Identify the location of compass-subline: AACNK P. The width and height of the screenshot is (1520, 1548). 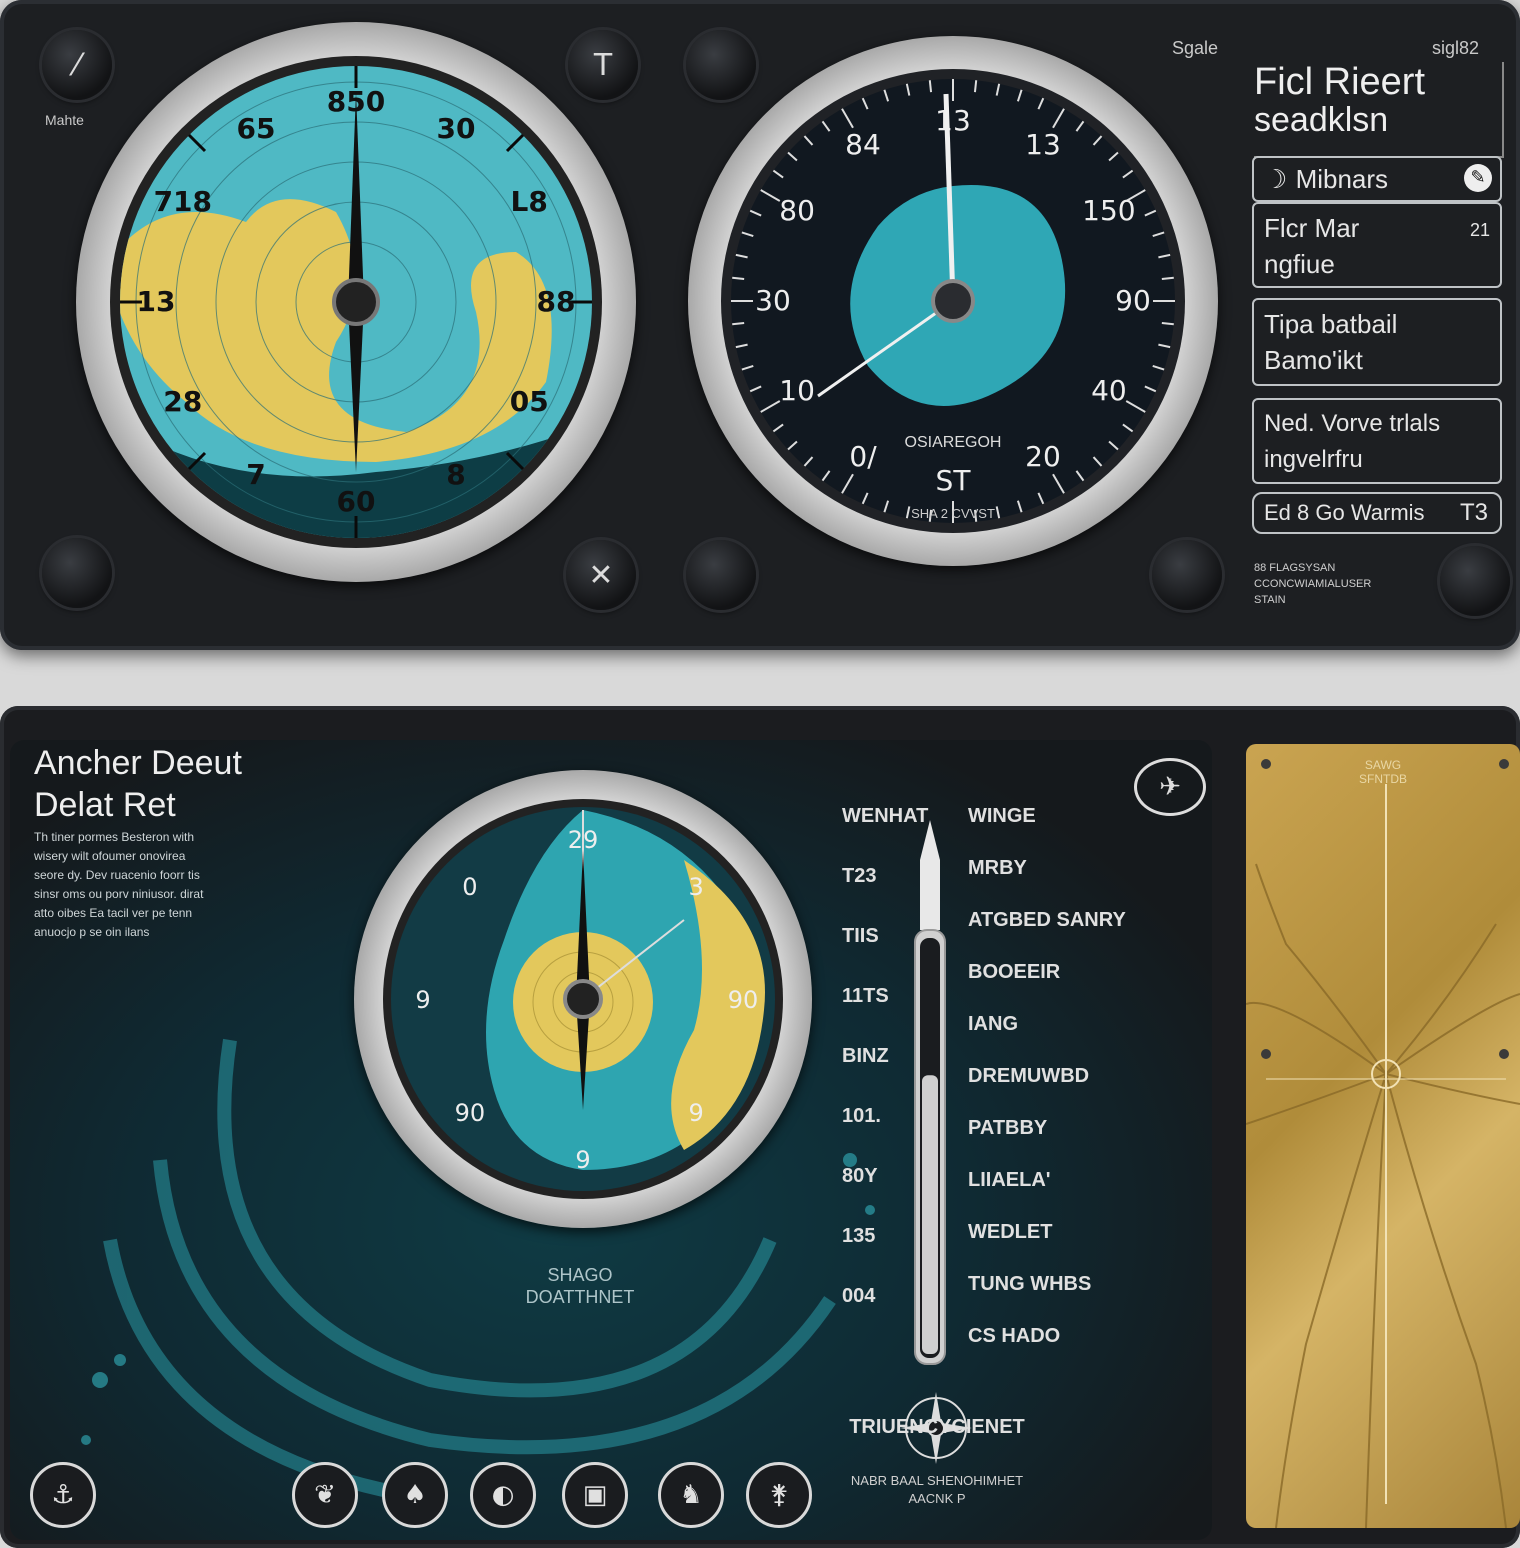
(937, 1498).